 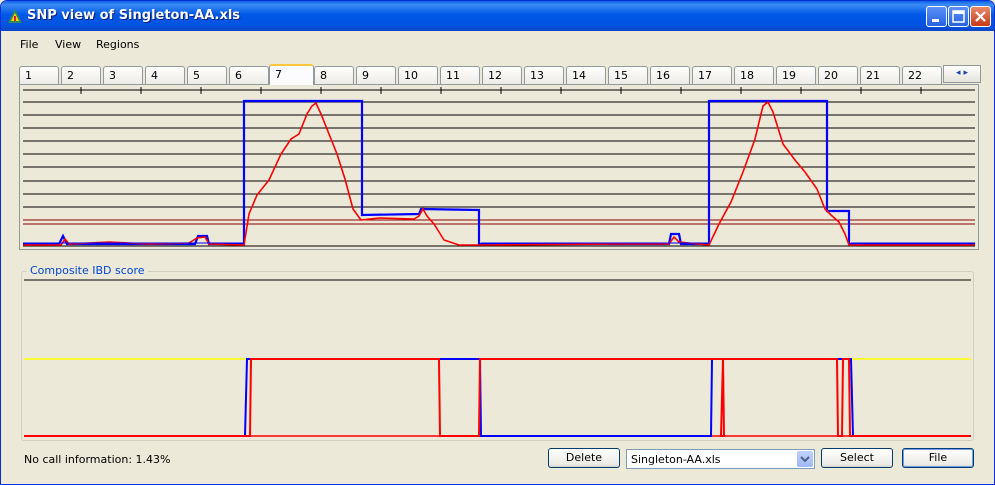 What do you see at coordinates (789, 75) in the screenshot?
I see `tab-label: 19` at bounding box center [789, 75].